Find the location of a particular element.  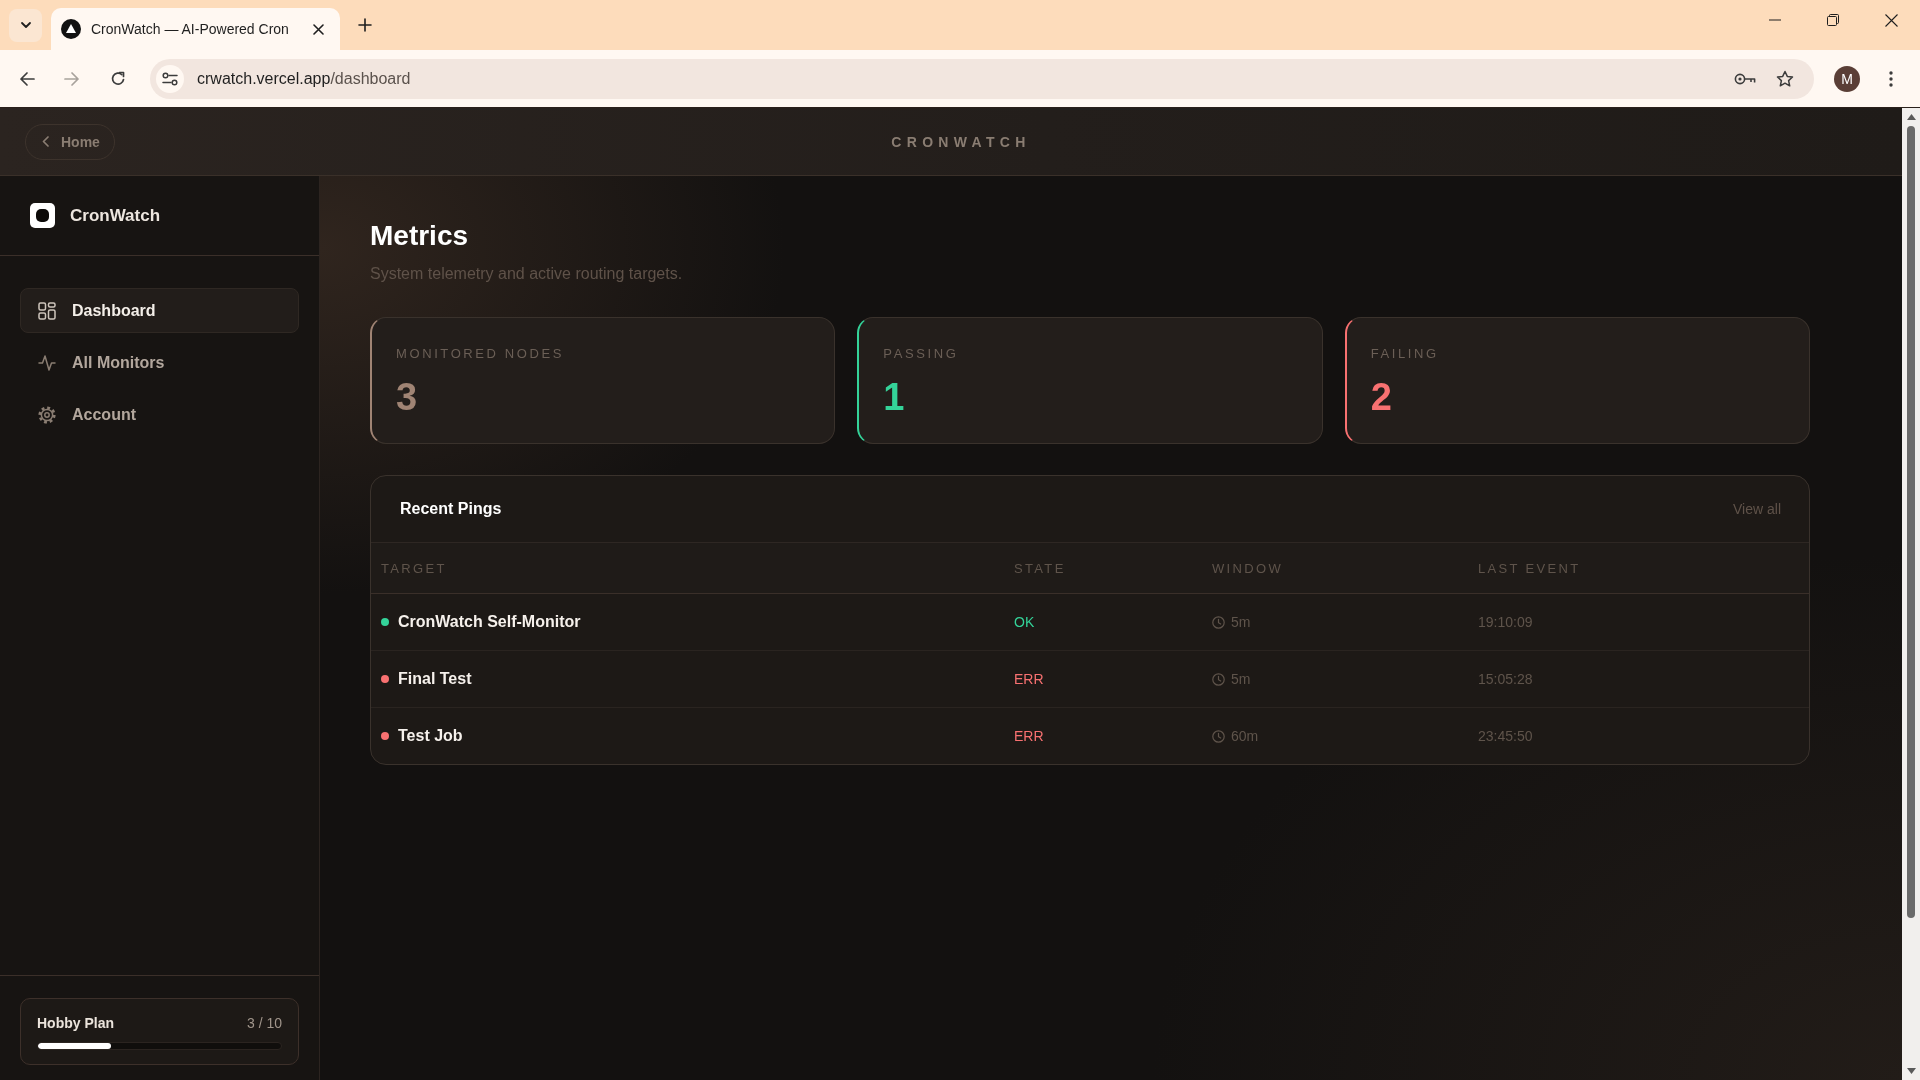

plan-usage: 3 / 10 is located at coordinates (264, 1023).